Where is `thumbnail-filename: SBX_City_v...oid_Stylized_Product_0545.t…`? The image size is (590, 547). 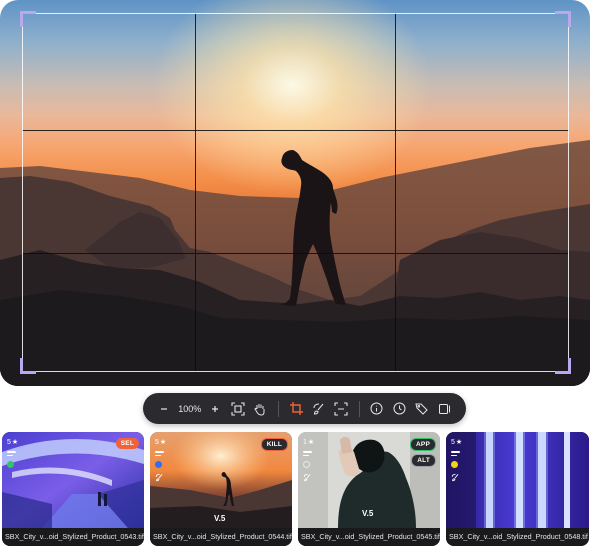
thumbnail-filename: SBX_City_v...oid_Stylized_Product_0545.t… is located at coordinates (369, 537).